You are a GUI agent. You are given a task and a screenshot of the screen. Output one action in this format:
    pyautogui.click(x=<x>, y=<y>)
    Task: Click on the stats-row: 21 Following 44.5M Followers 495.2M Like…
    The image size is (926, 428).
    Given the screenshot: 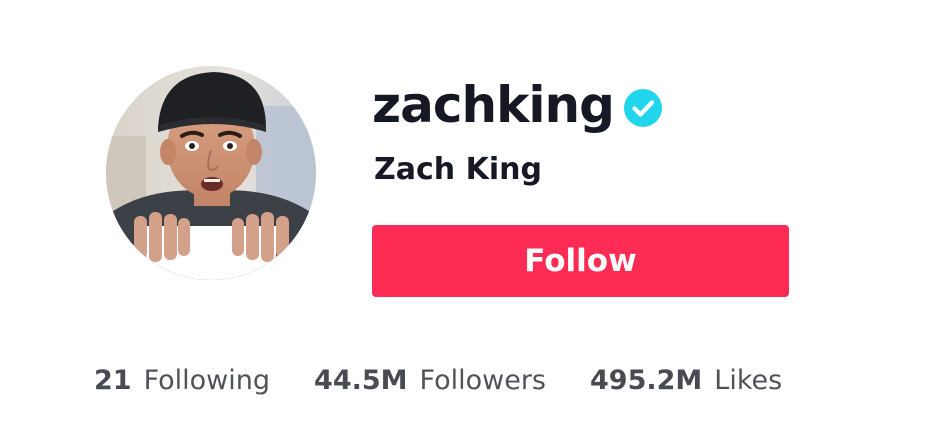 What is the action you would take?
    pyautogui.click(x=438, y=380)
    